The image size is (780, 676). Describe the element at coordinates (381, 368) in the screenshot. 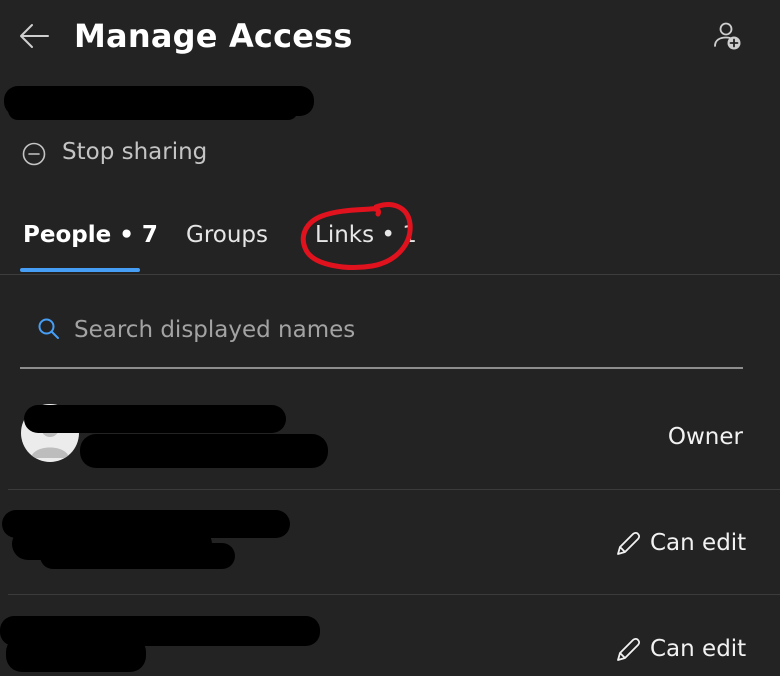

I see `search-underline` at that location.